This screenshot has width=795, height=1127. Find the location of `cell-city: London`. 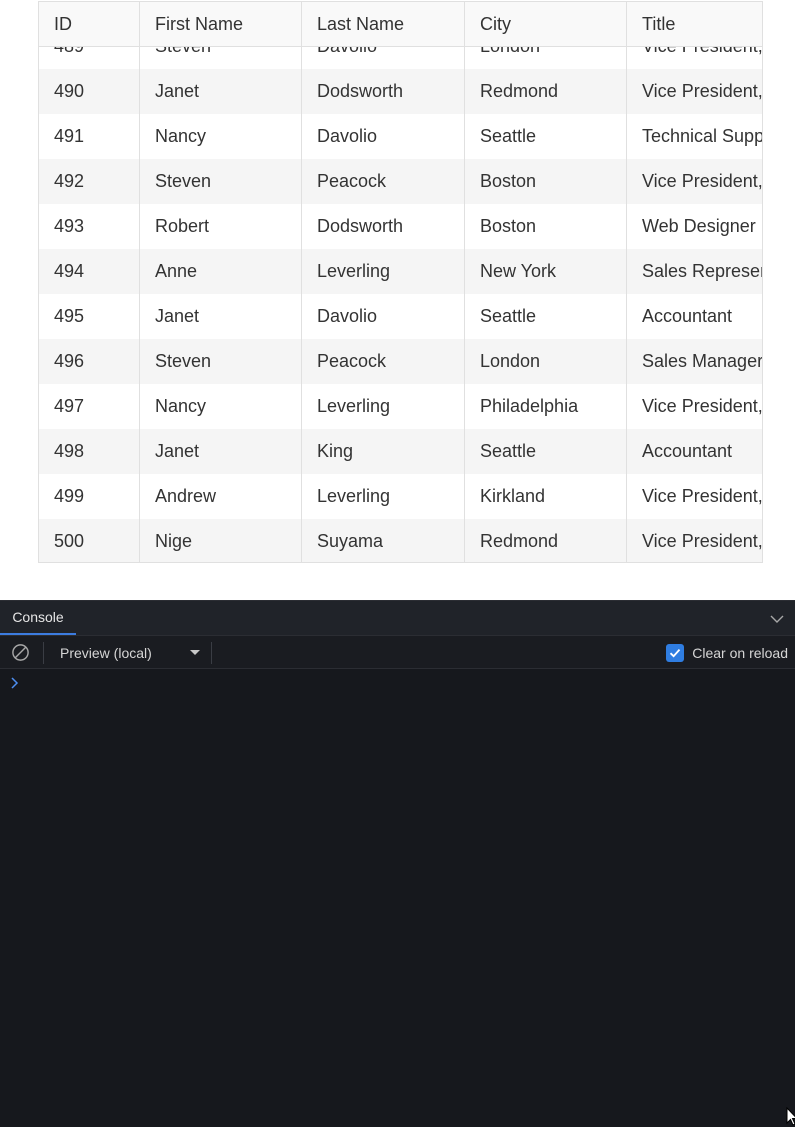

cell-city: London is located at coordinates (546, 361).